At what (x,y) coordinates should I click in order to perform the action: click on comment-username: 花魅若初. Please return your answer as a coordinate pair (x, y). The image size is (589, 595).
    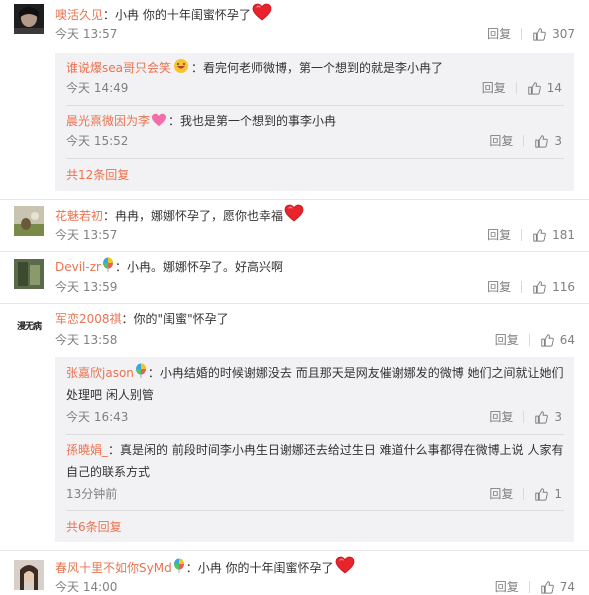
    Looking at the image, I should click on (79, 216).